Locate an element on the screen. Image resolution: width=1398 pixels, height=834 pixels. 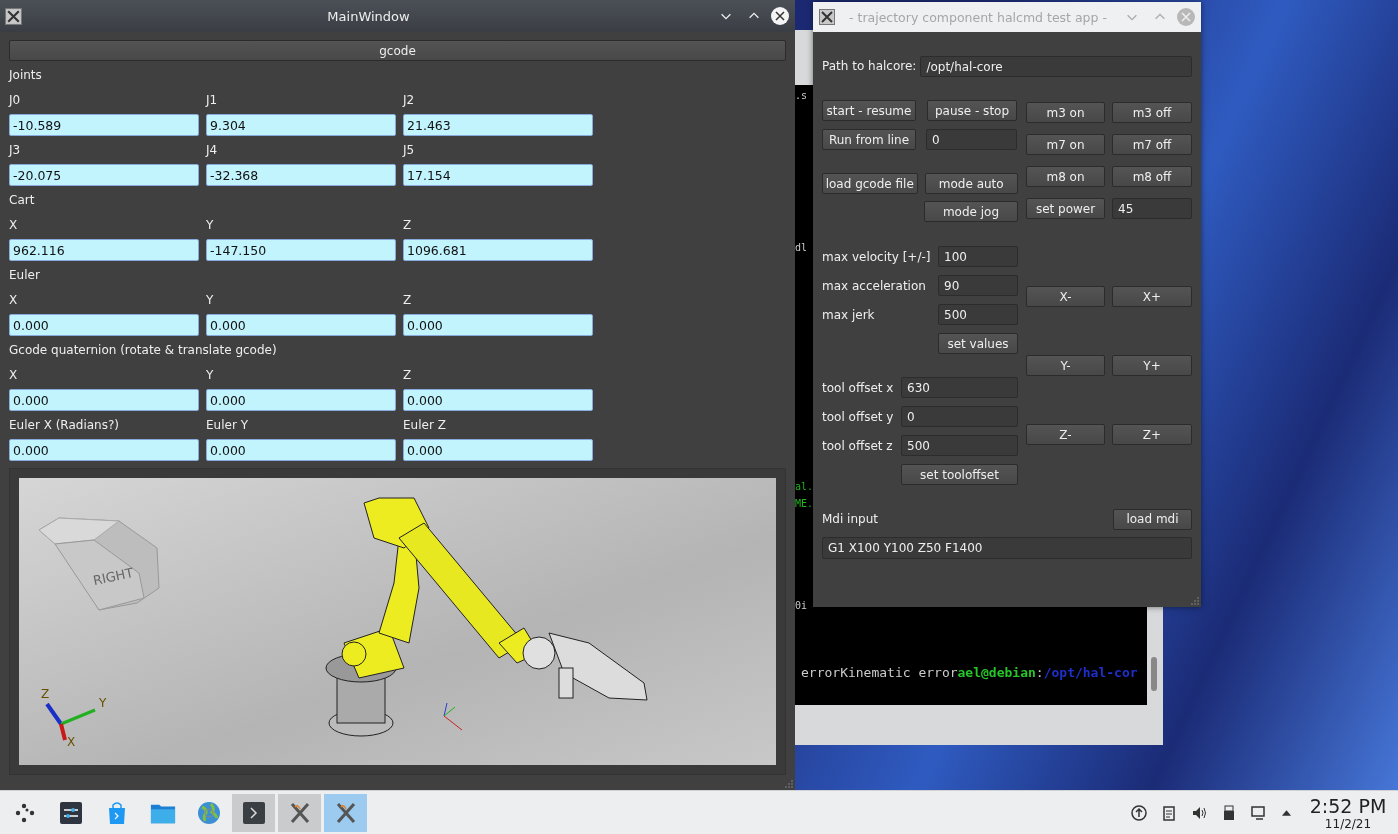
terminal-icon is located at coordinates (253, 812).